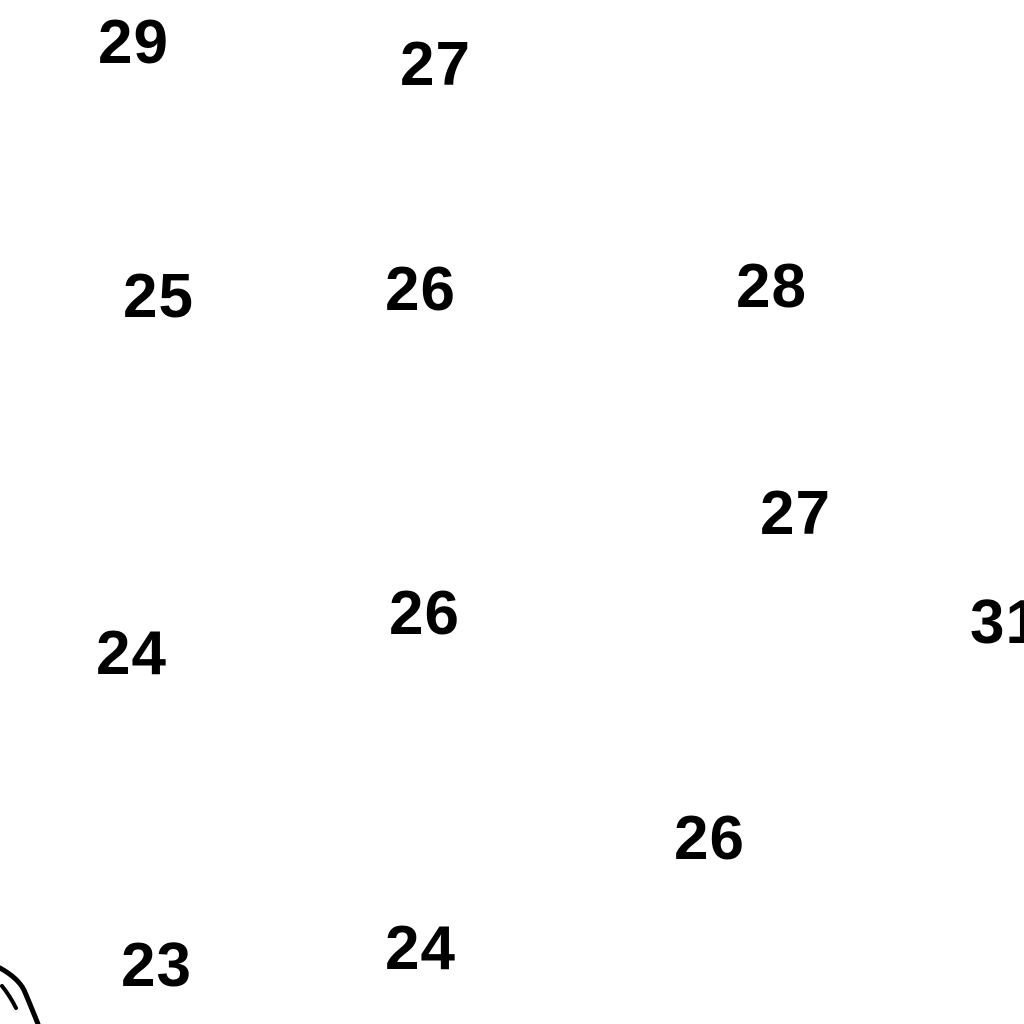 The height and width of the screenshot is (1024, 1024). What do you see at coordinates (20, 994) in the screenshot?
I see `contour-line` at bounding box center [20, 994].